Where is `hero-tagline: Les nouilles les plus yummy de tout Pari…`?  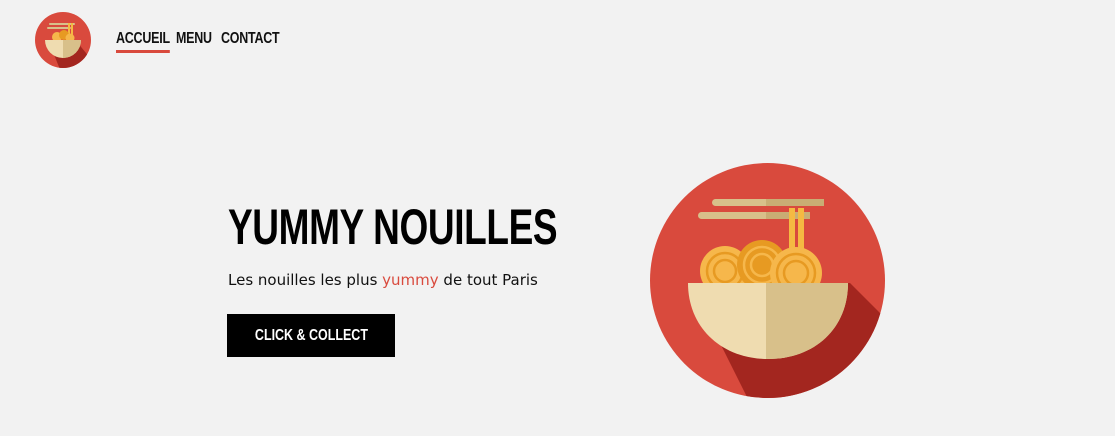
hero-tagline: Les nouilles les plus yummy de tout Pari… is located at coordinates (383, 280).